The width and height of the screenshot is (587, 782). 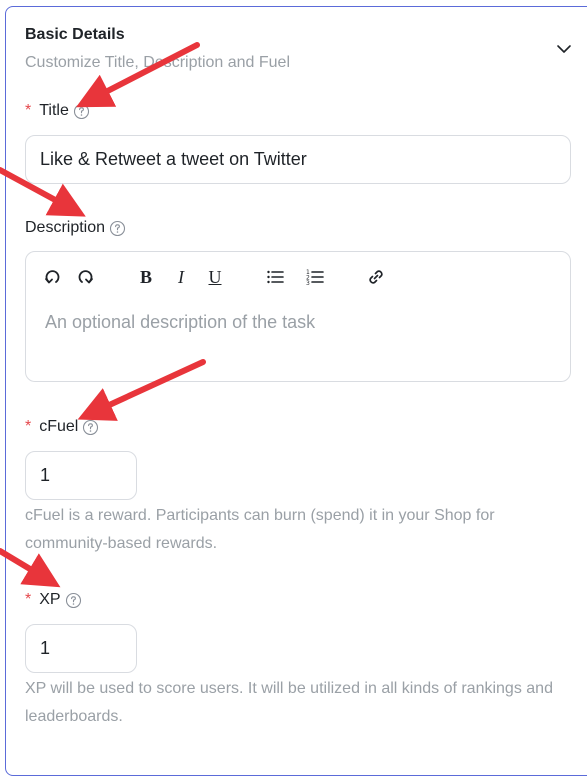 What do you see at coordinates (43, 192) in the screenshot?
I see `arrow-description` at bounding box center [43, 192].